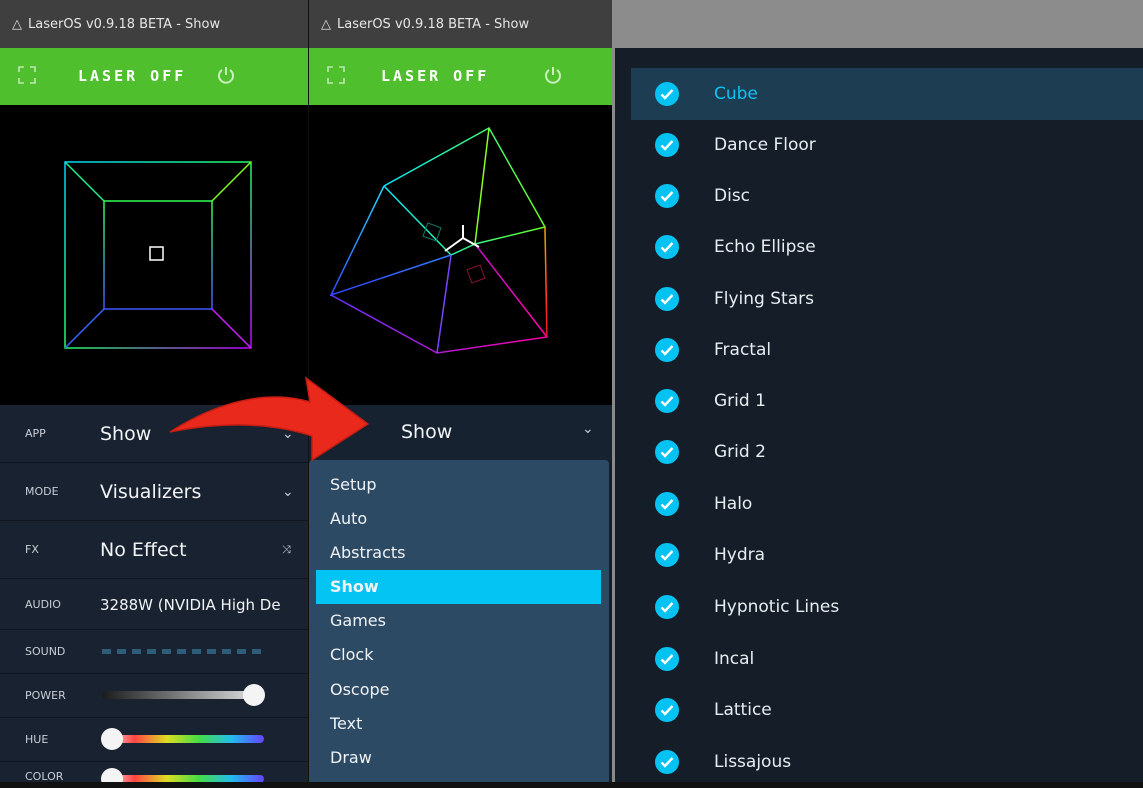 This screenshot has height=788, width=1143. Describe the element at coordinates (740, 401) in the screenshot. I see `list-item-label: Grid 1` at that location.